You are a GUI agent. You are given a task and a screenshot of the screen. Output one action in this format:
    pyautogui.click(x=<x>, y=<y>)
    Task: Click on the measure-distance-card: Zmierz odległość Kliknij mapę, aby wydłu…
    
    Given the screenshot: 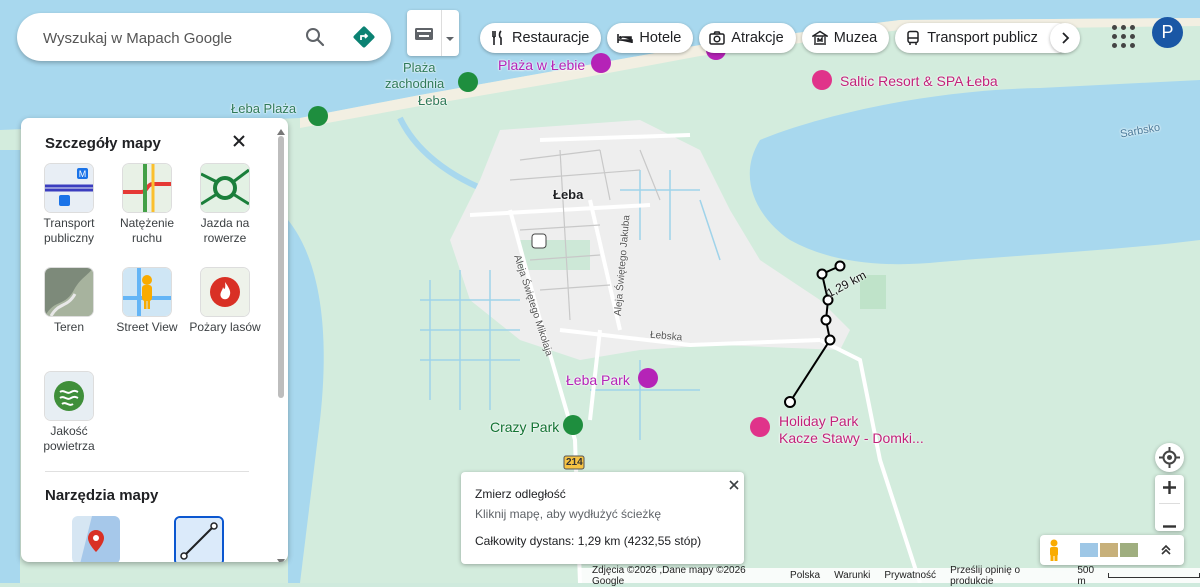 What is the action you would take?
    pyautogui.click(x=602, y=518)
    